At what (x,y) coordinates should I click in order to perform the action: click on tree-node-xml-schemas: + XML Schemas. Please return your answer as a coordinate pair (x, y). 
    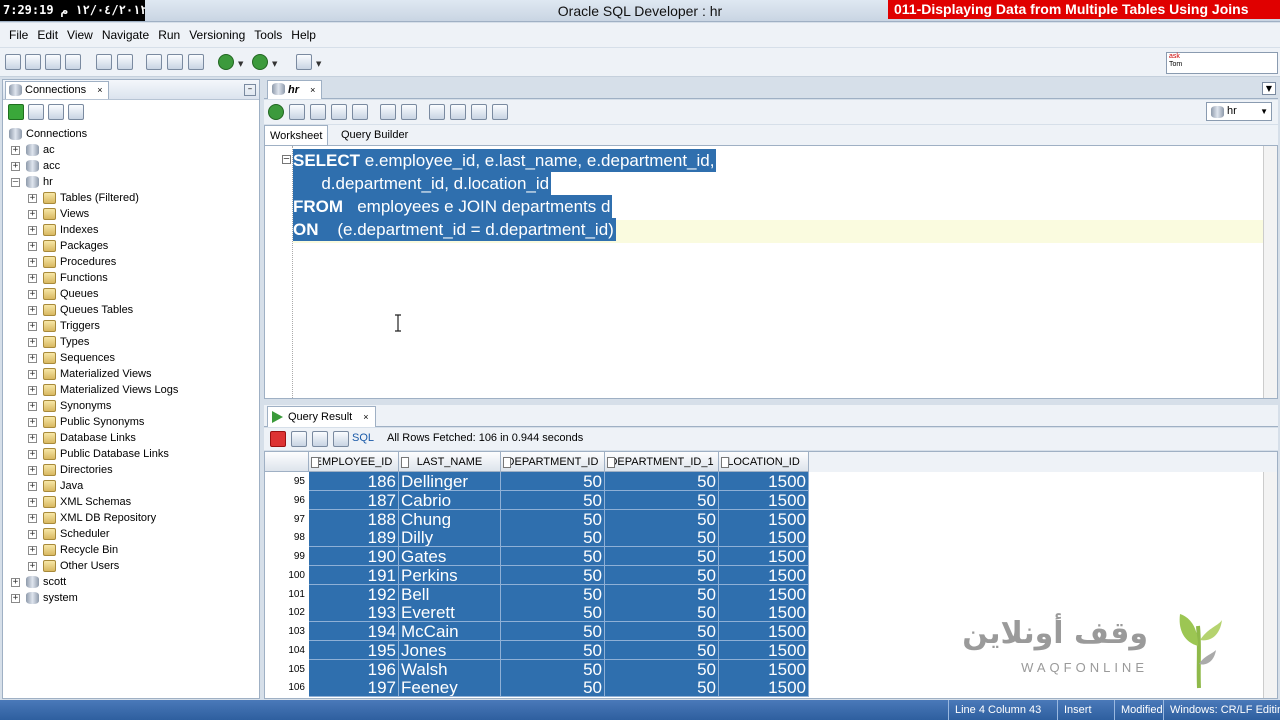
    Looking at the image, I should click on (131, 502).